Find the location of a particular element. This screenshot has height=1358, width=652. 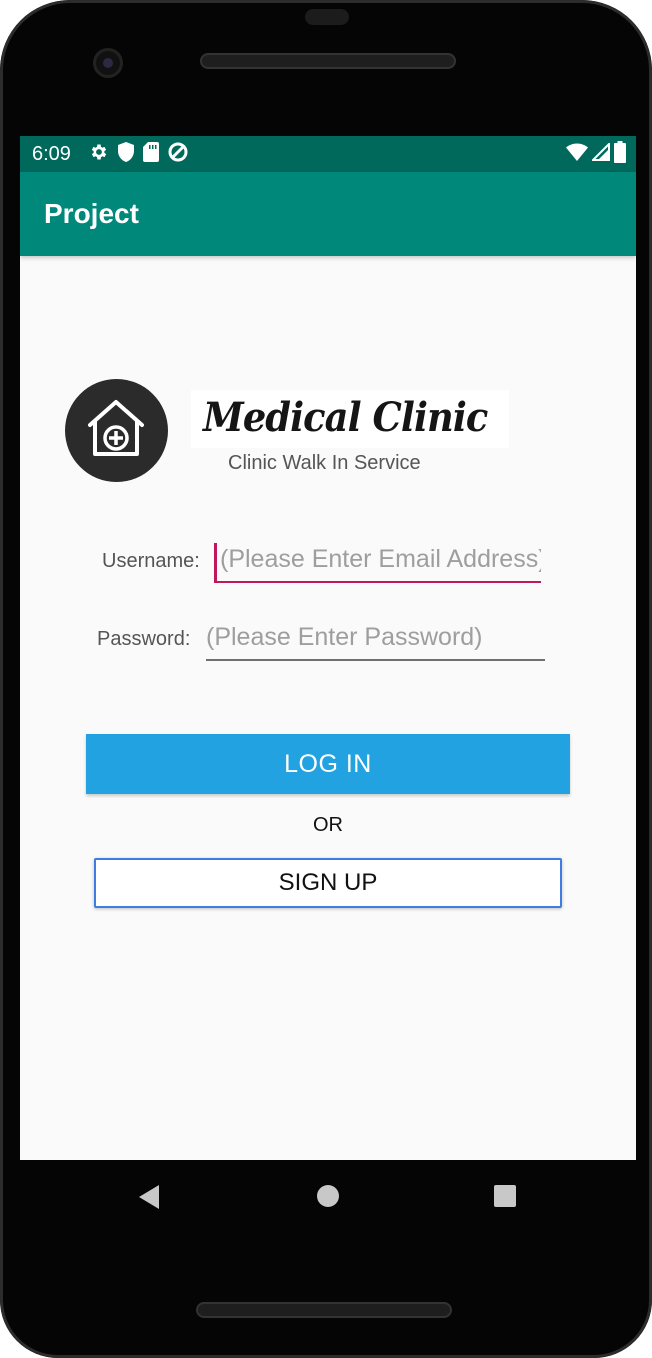

signal-icon is located at coordinates (600, 153).